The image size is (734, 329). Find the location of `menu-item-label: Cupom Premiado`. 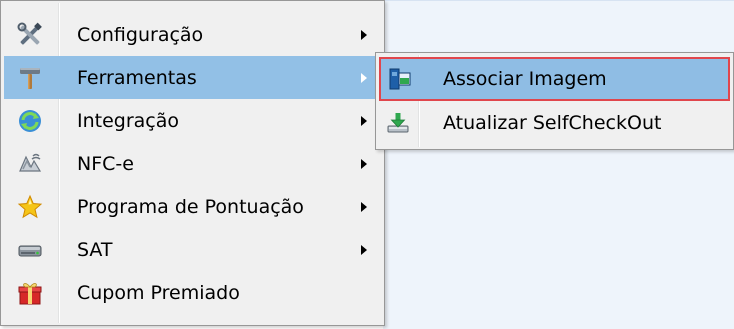

menu-item-label: Cupom Premiado is located at coordinates (158, 292).